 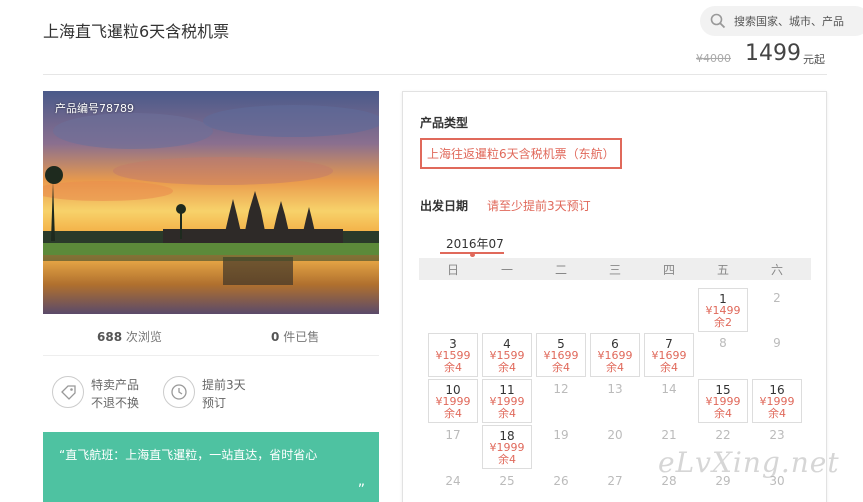 I want to click on original-price: ¥4000, so click(x=713, y=58).